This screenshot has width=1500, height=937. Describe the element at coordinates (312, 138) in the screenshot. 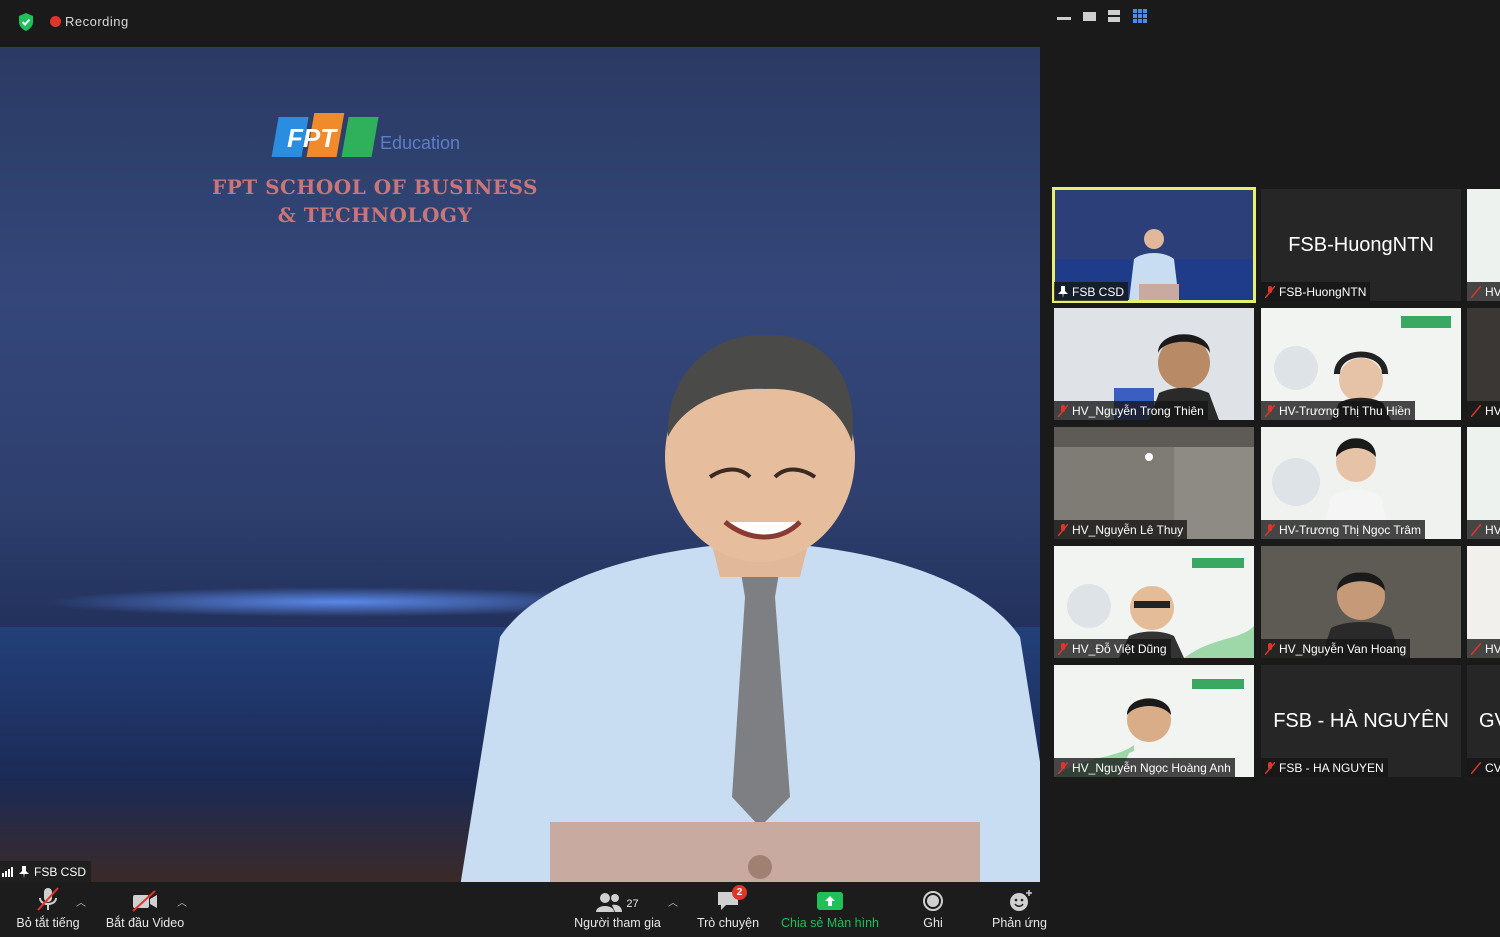

I see `logo-letters: FPT` at that location.